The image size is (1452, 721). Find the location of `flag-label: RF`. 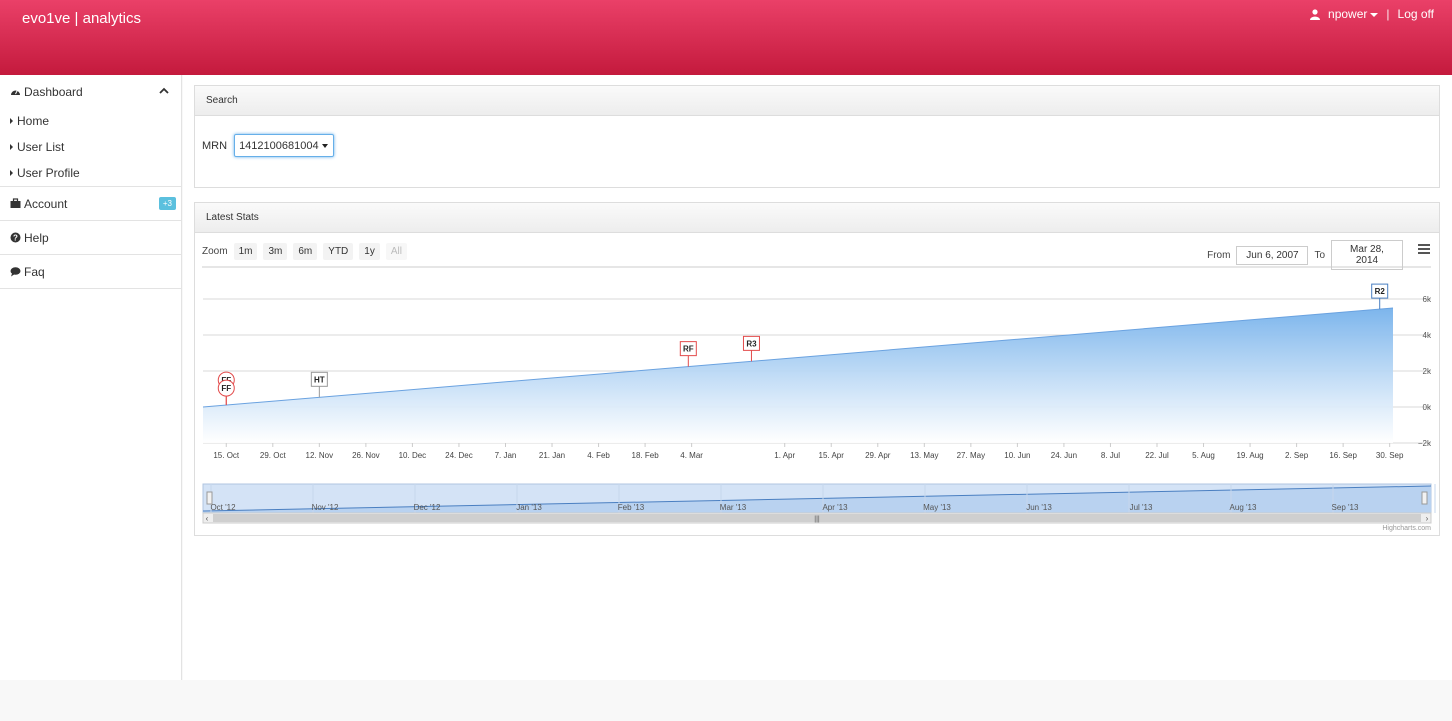

flag-label: RF is located at coordinates (688, 349).